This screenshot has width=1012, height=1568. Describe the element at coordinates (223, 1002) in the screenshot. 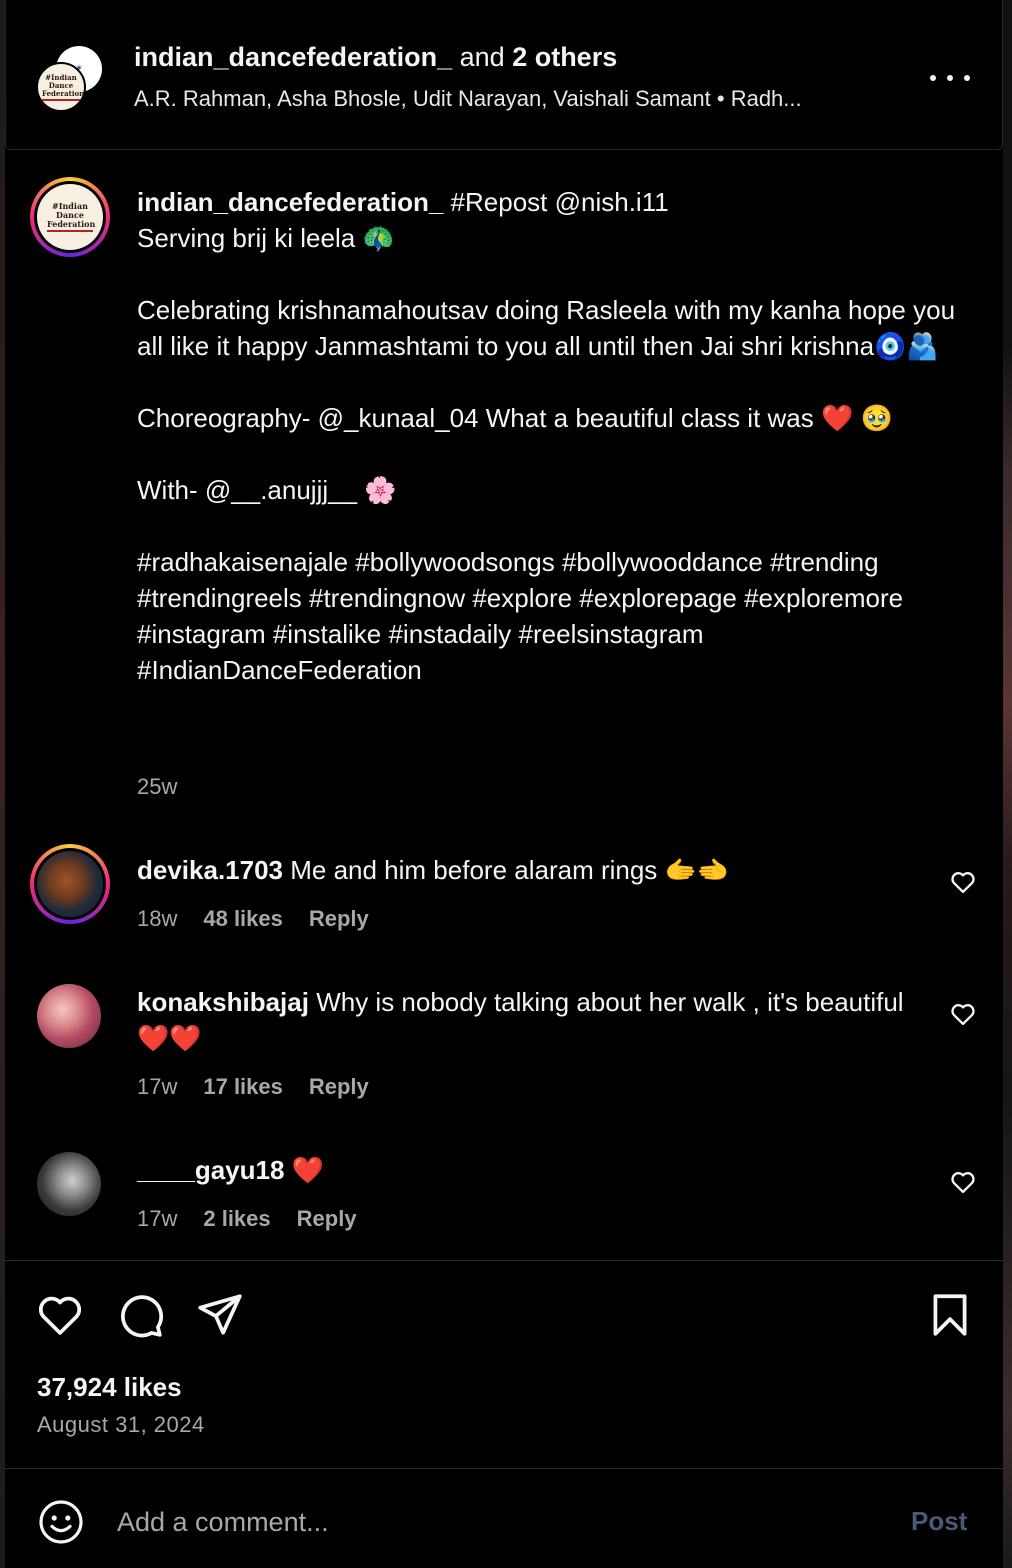

I see `comment-username: konakshibajaj` at that location.